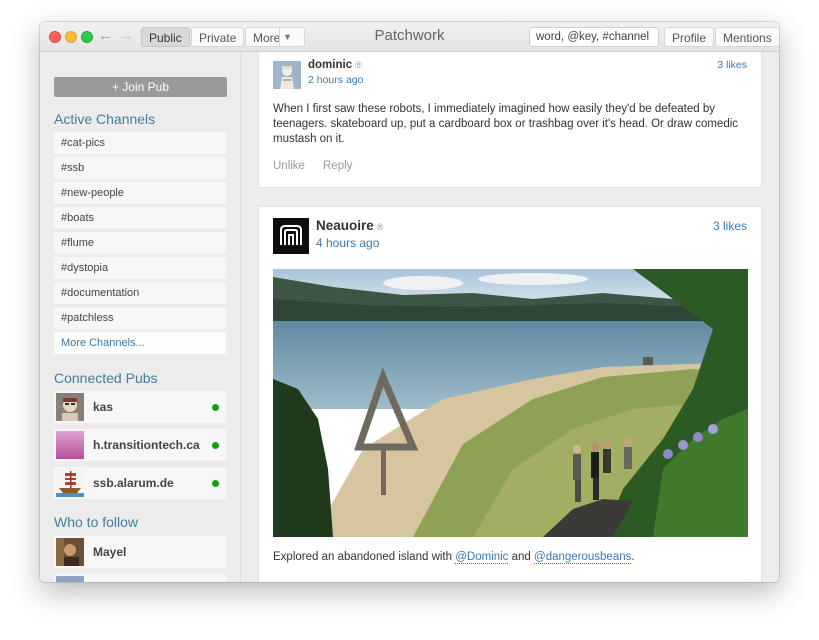 This screenshot has height=640, width=819. What do you see at coordinates (133, 483) in the screenshot?
I see `pub-name: ssb.alarum.de` at bounding box center [133, 483].